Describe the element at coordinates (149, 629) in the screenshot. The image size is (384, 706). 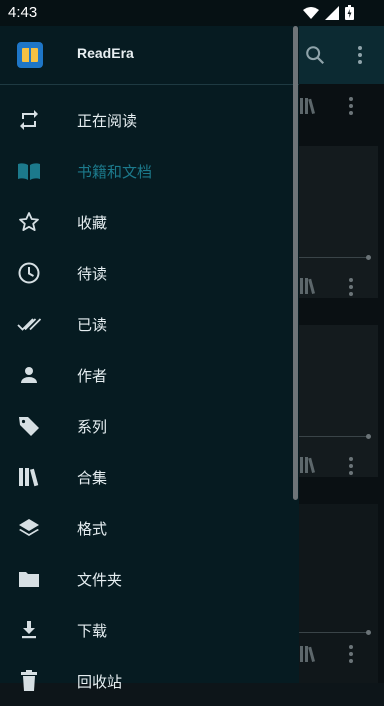
I see `drawer-item-downloads: 下载` at that location.